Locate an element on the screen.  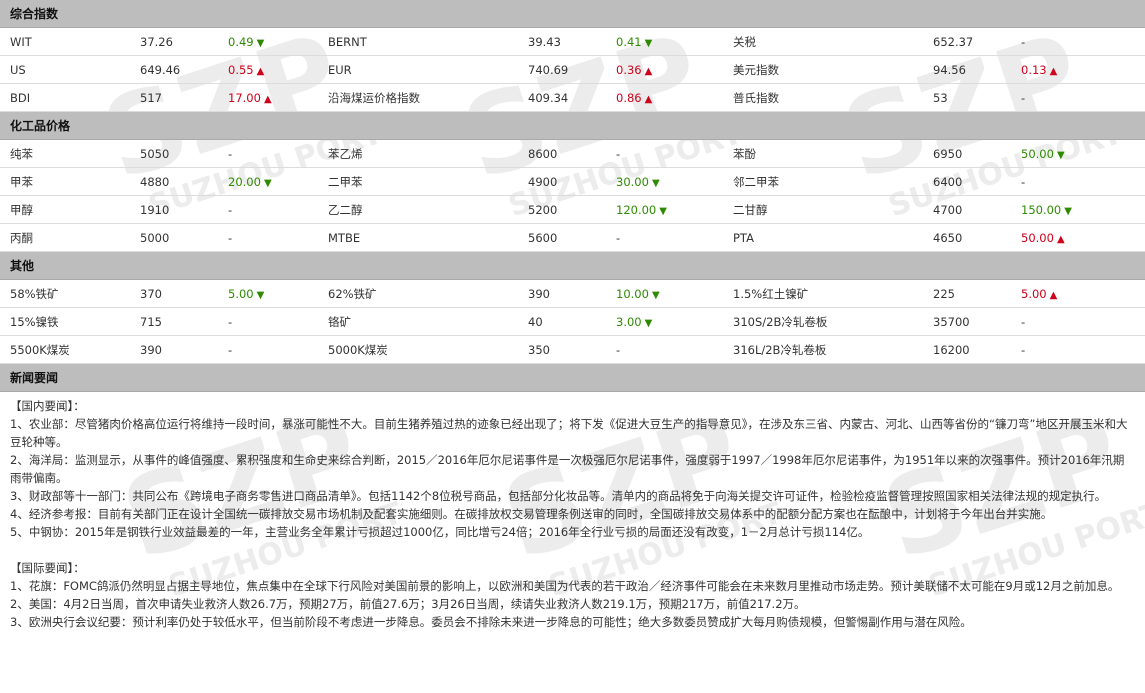
item-name: 5000K煤炭 is located at coordinates (418, 349).